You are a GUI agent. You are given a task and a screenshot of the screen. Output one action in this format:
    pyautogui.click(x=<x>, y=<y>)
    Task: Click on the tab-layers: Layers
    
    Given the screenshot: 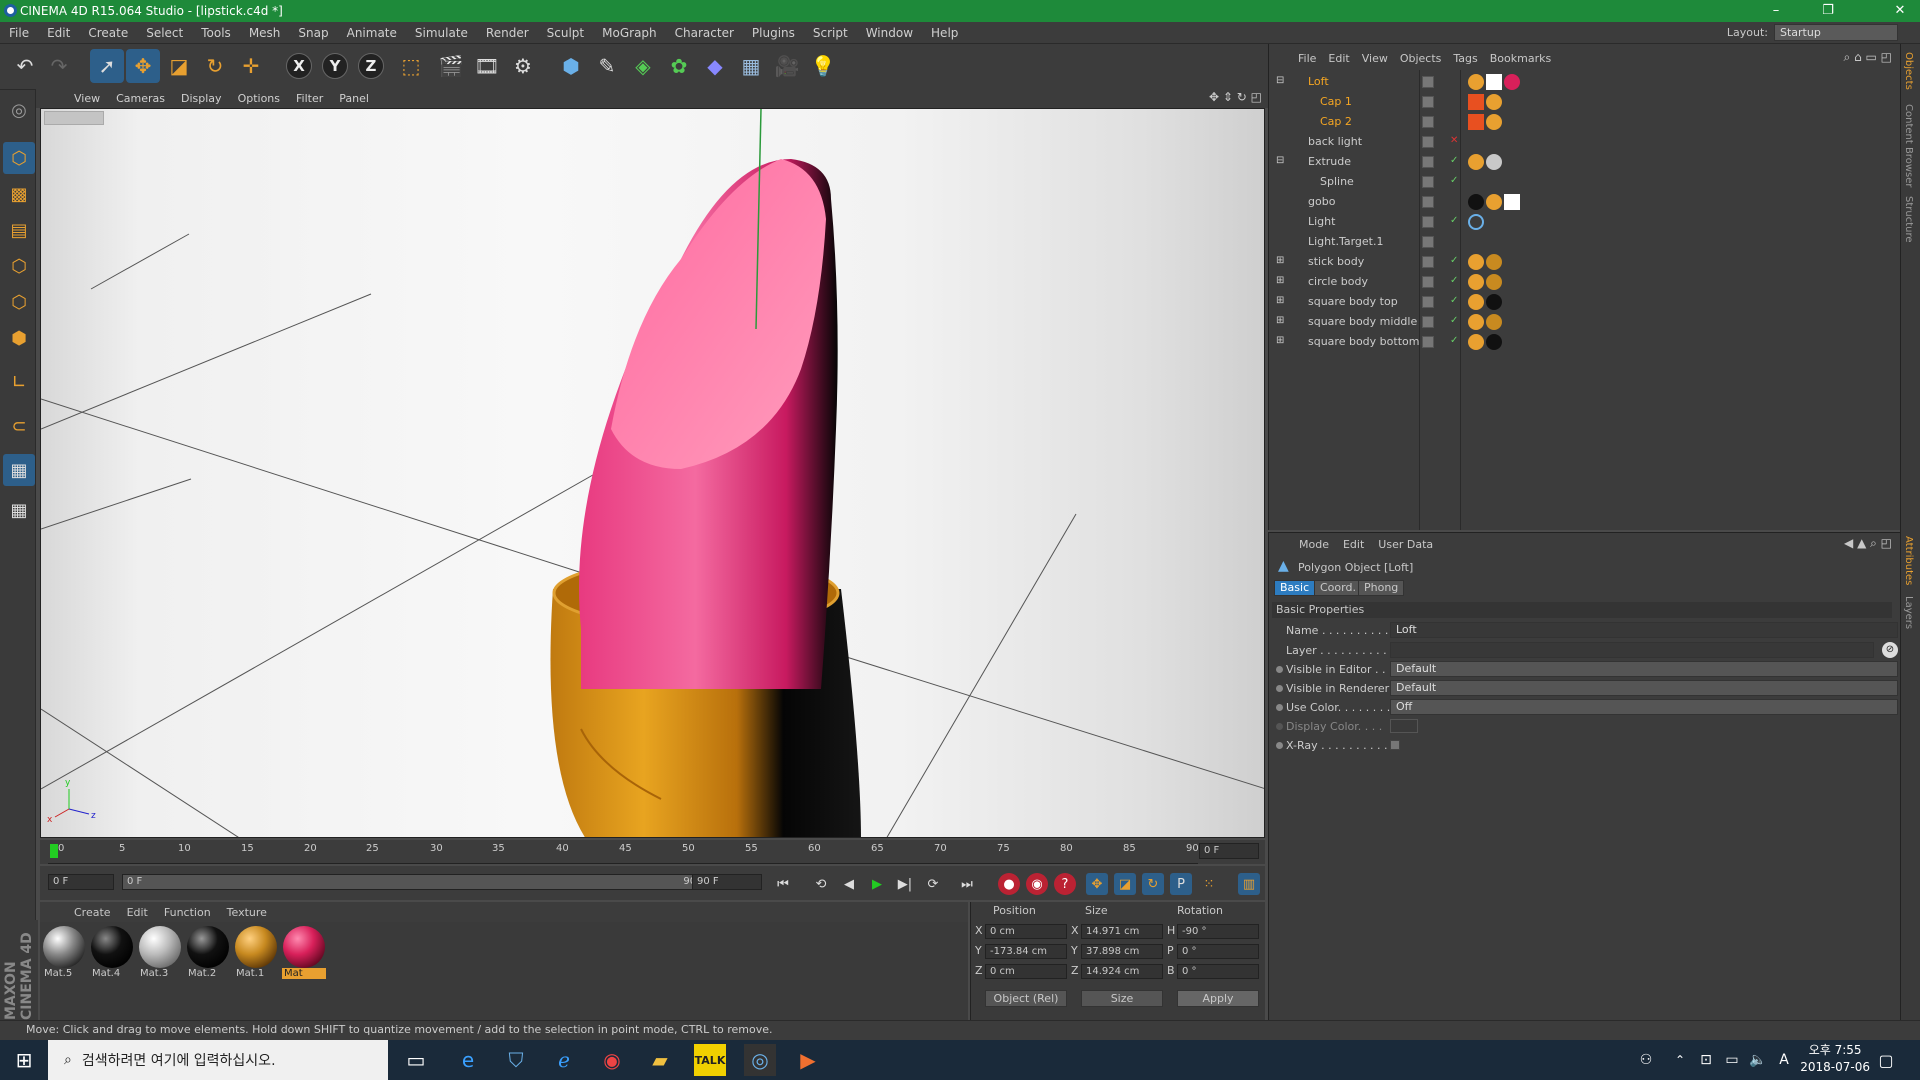 What is the action you would take?
    pyautogui.click(x=1908, y=612)
    